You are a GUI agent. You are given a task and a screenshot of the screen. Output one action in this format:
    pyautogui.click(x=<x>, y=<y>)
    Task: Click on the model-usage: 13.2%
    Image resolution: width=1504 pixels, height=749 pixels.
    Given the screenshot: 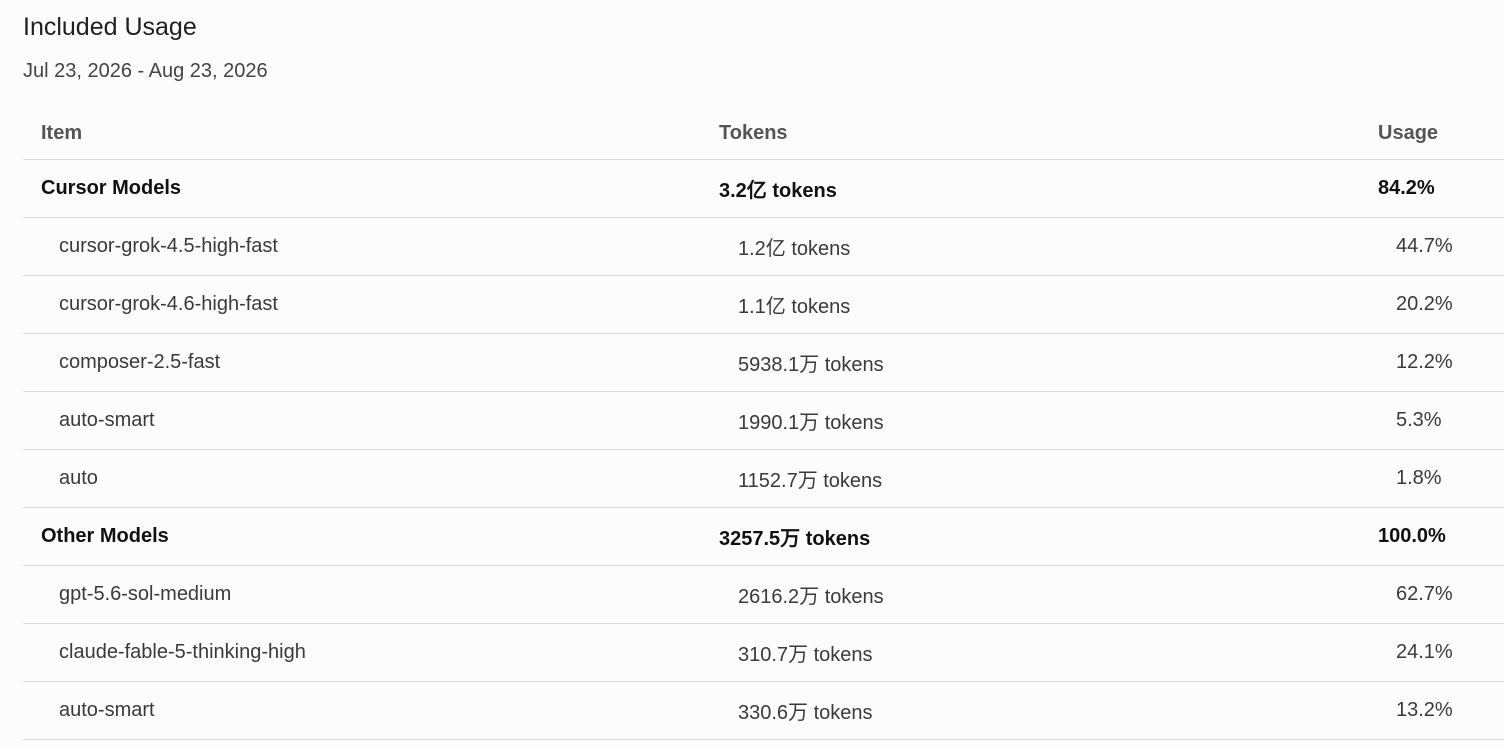 What is the action you would take?
    pyautogui.click(x=1424, y=710)
    